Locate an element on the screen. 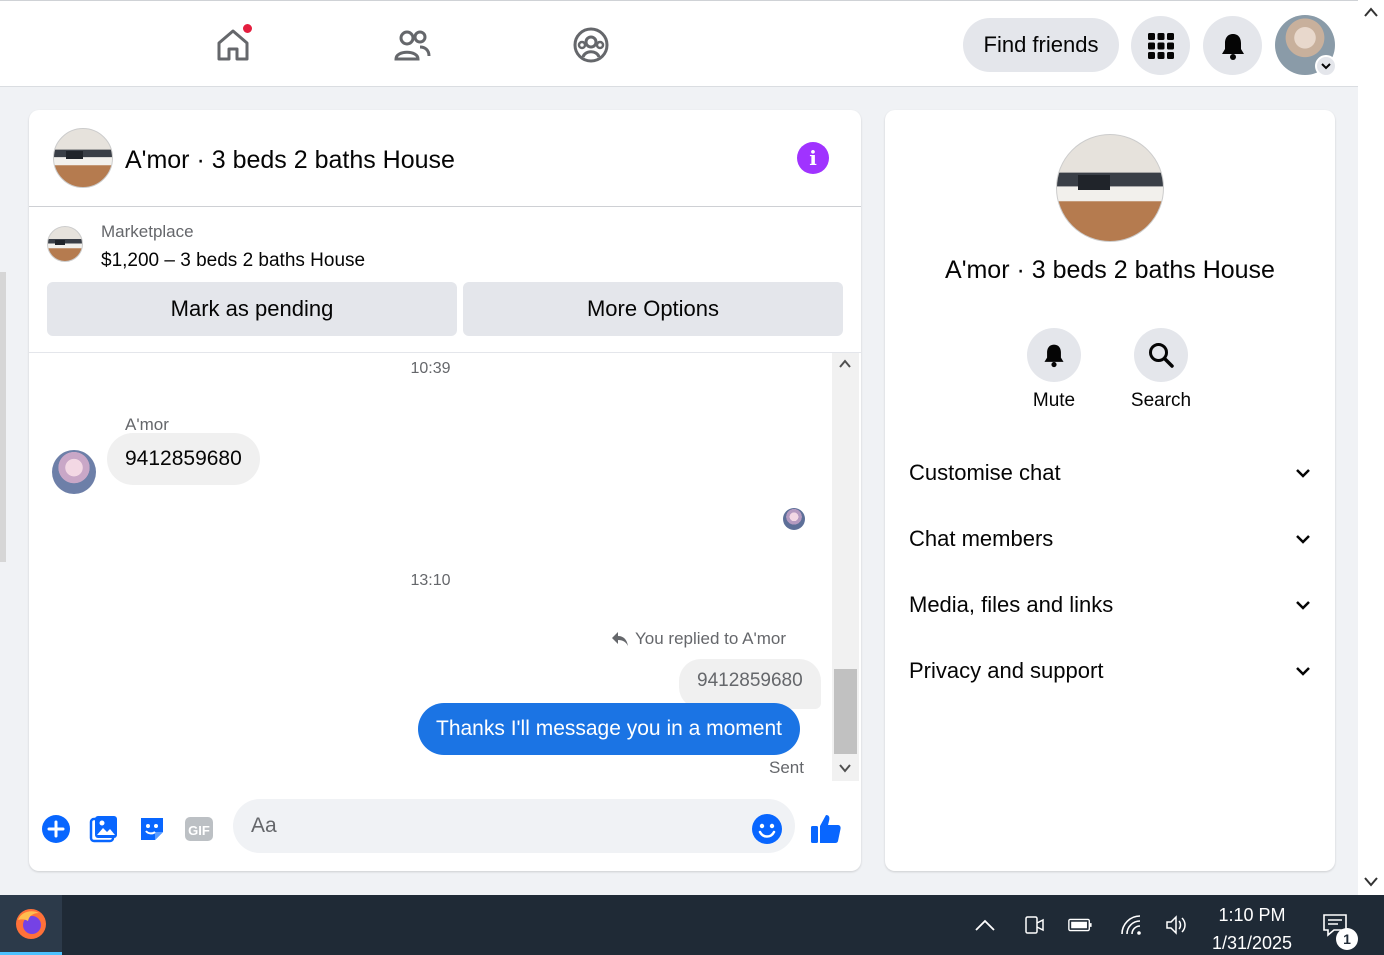  customise-chat-section: Customise chat is located at coordinates (1111, 473).